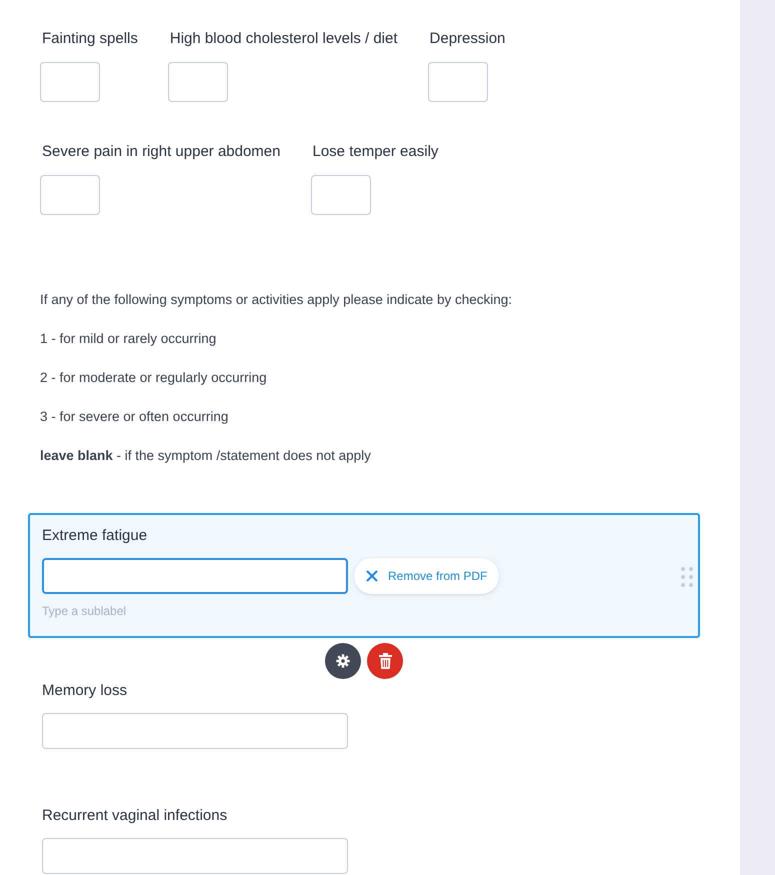 Image resolution: width=775 pixels, height=875 pixels. What do you see at coordinates (95, 535) in the screenshot?
I see `question-label: Extreme fatigue` at bounding box center [95, 535].